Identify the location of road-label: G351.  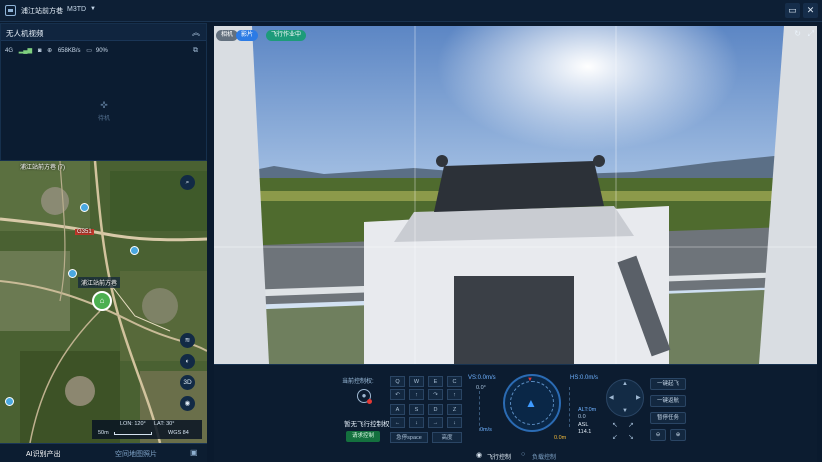
(84, 232).